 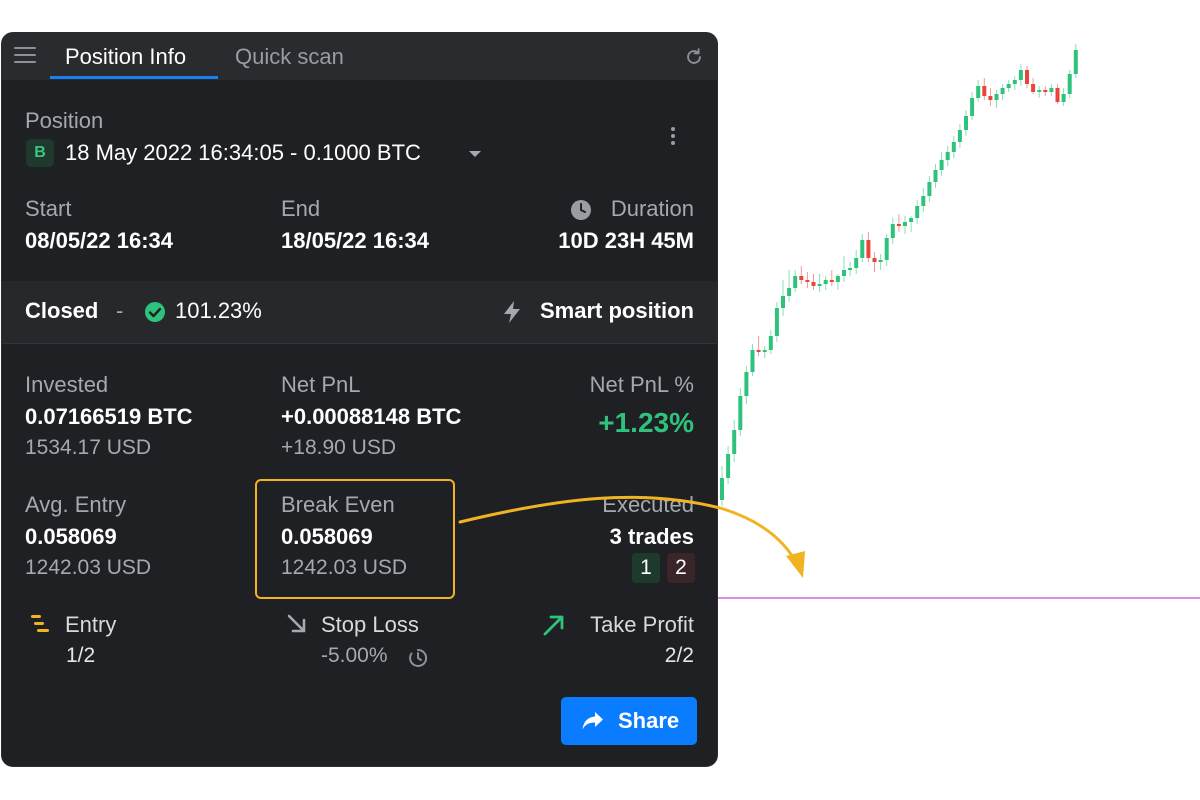 I want to click on buy-side-badge: B, so click(x=40, y=153).